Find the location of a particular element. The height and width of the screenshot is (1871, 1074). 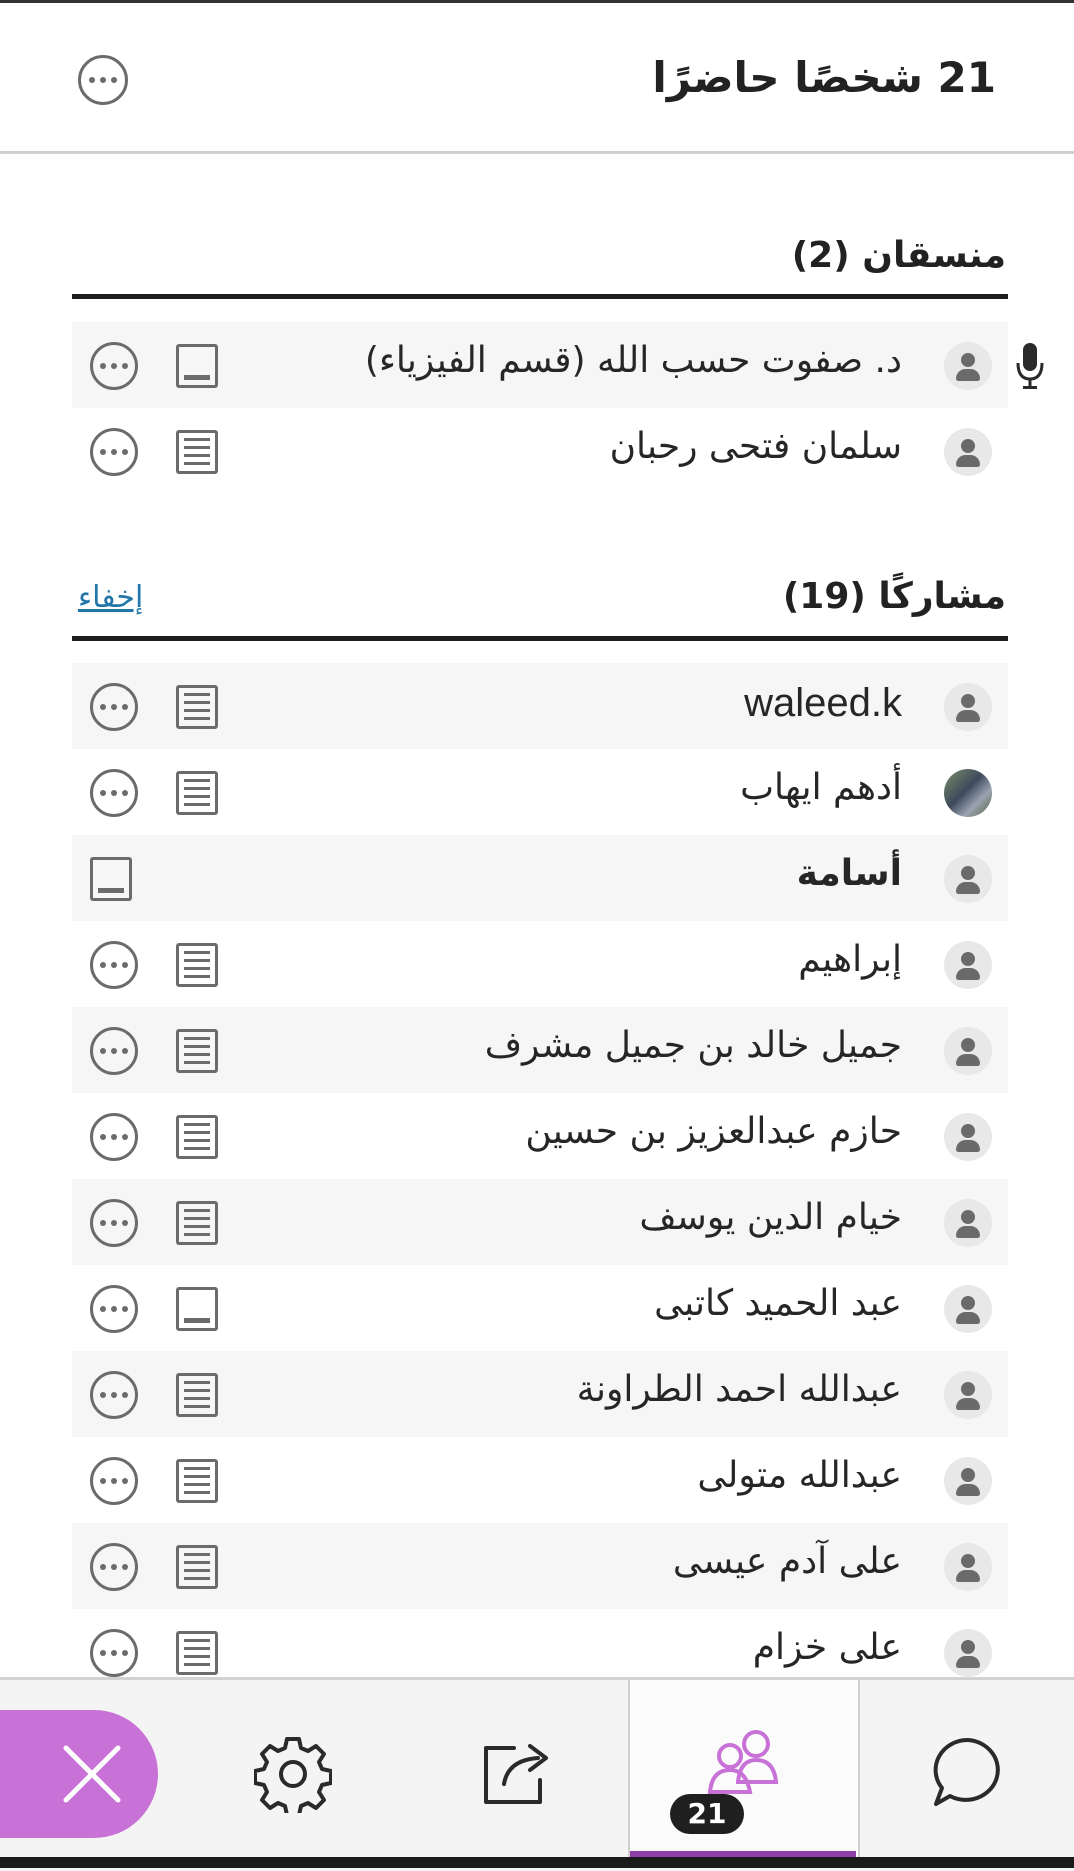

tab-settings is located at coordinates (293, 1770).